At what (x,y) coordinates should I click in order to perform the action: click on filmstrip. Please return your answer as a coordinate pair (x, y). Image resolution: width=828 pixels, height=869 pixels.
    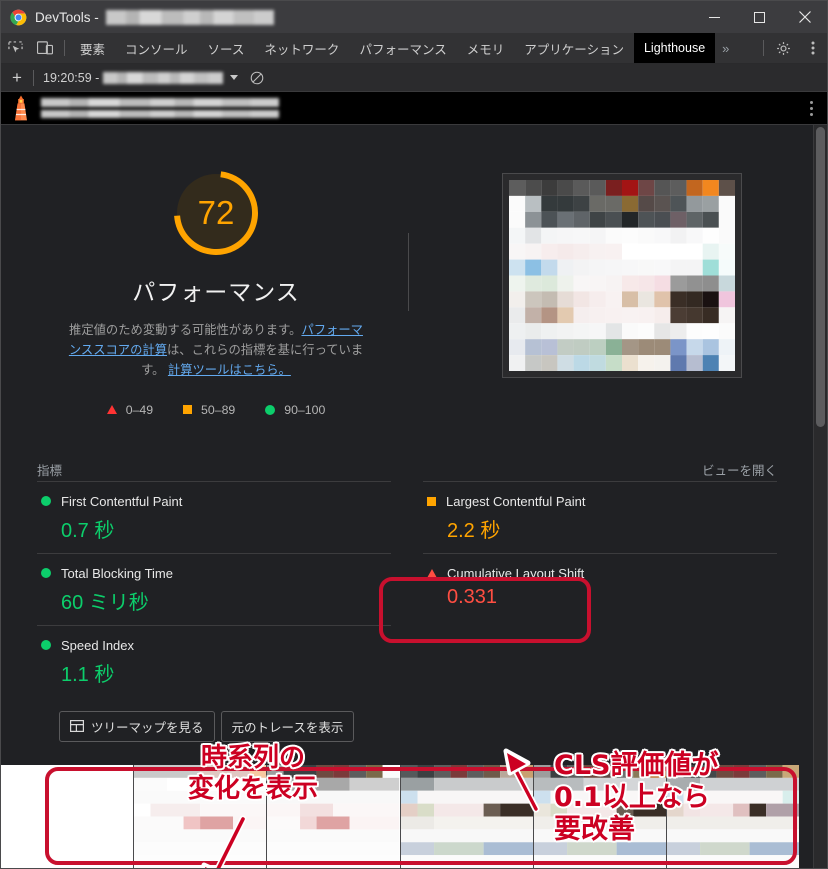
    Looking at the image, I should click on (400, 816).